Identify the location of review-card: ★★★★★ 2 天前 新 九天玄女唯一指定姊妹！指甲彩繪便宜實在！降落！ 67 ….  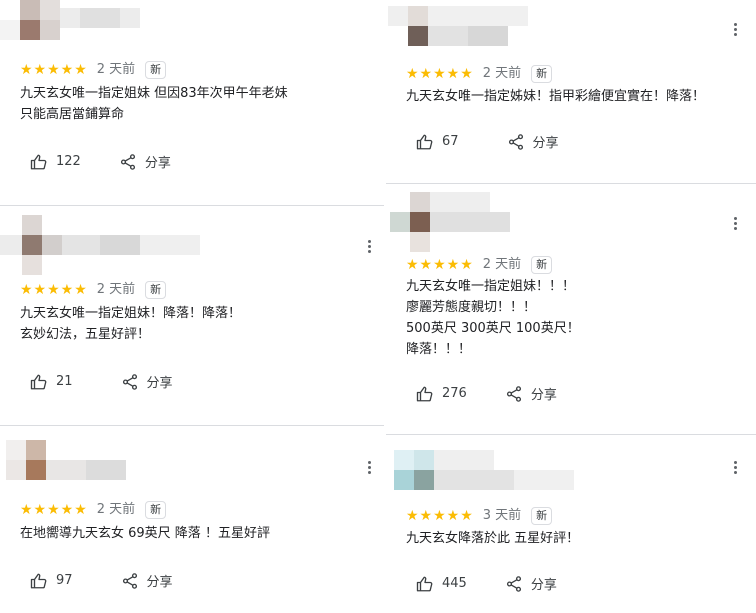
(571, 91).